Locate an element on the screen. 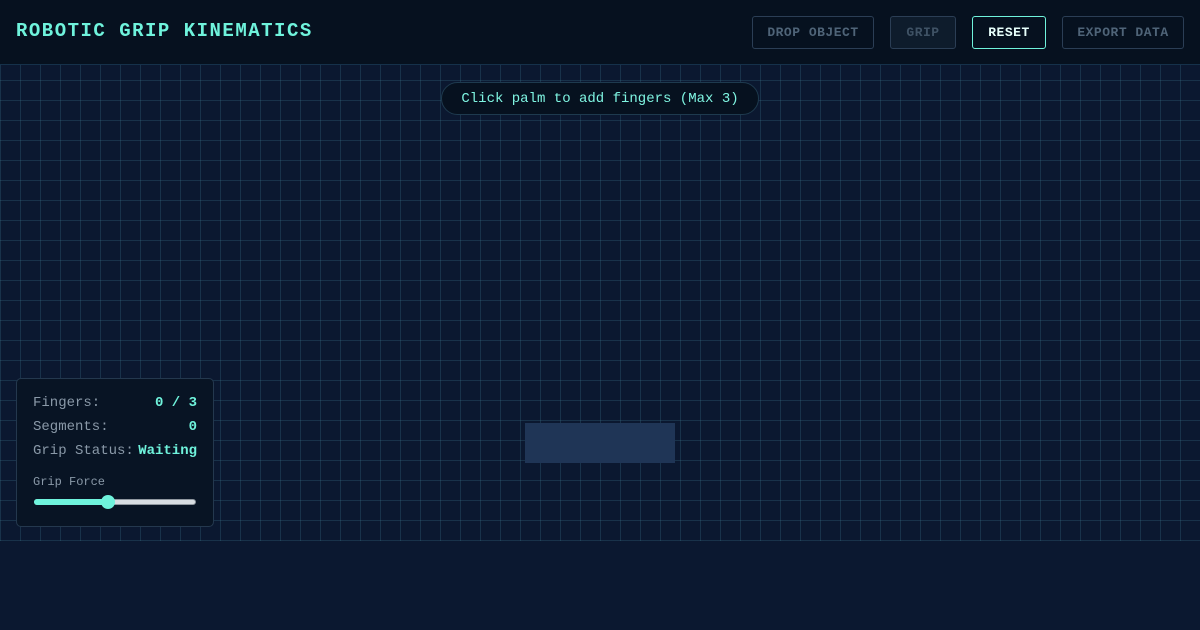 The width and height of the screenshot is (1200, 630). segments-label: Segments: is located at coordinates (71, 427).